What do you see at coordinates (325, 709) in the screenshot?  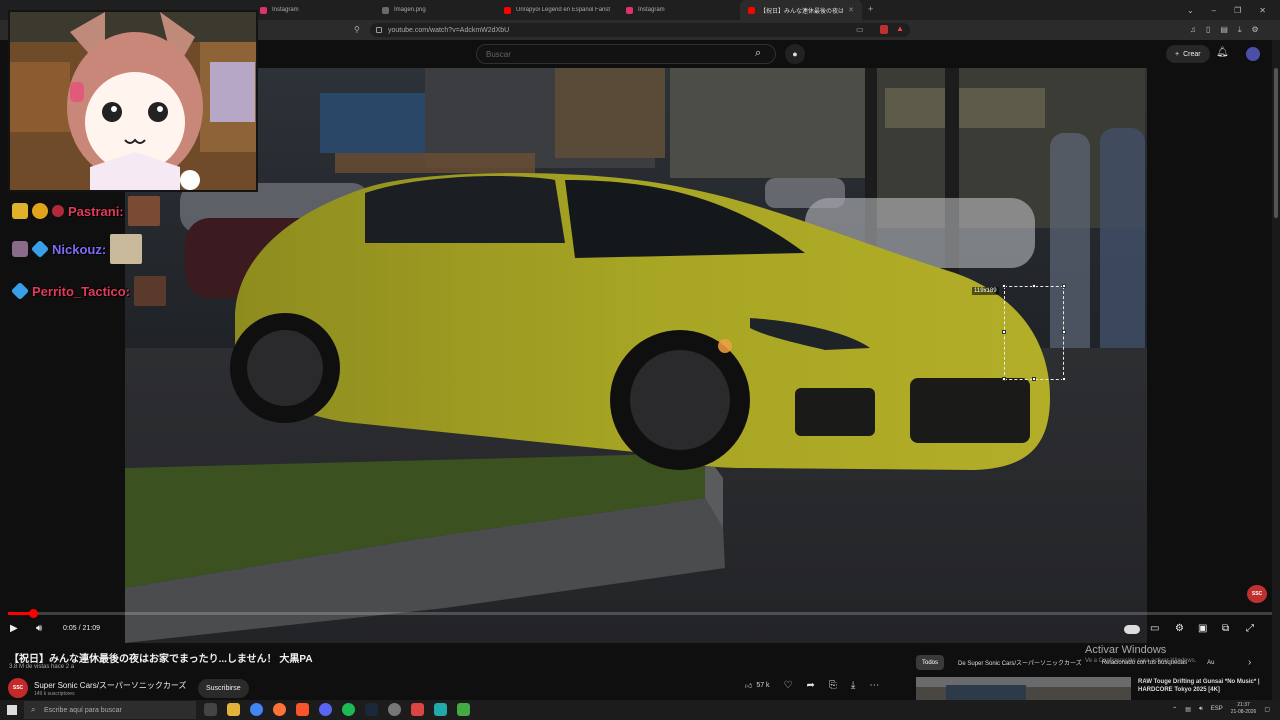 I see `discord-icon` at bounding box center [325, 709].